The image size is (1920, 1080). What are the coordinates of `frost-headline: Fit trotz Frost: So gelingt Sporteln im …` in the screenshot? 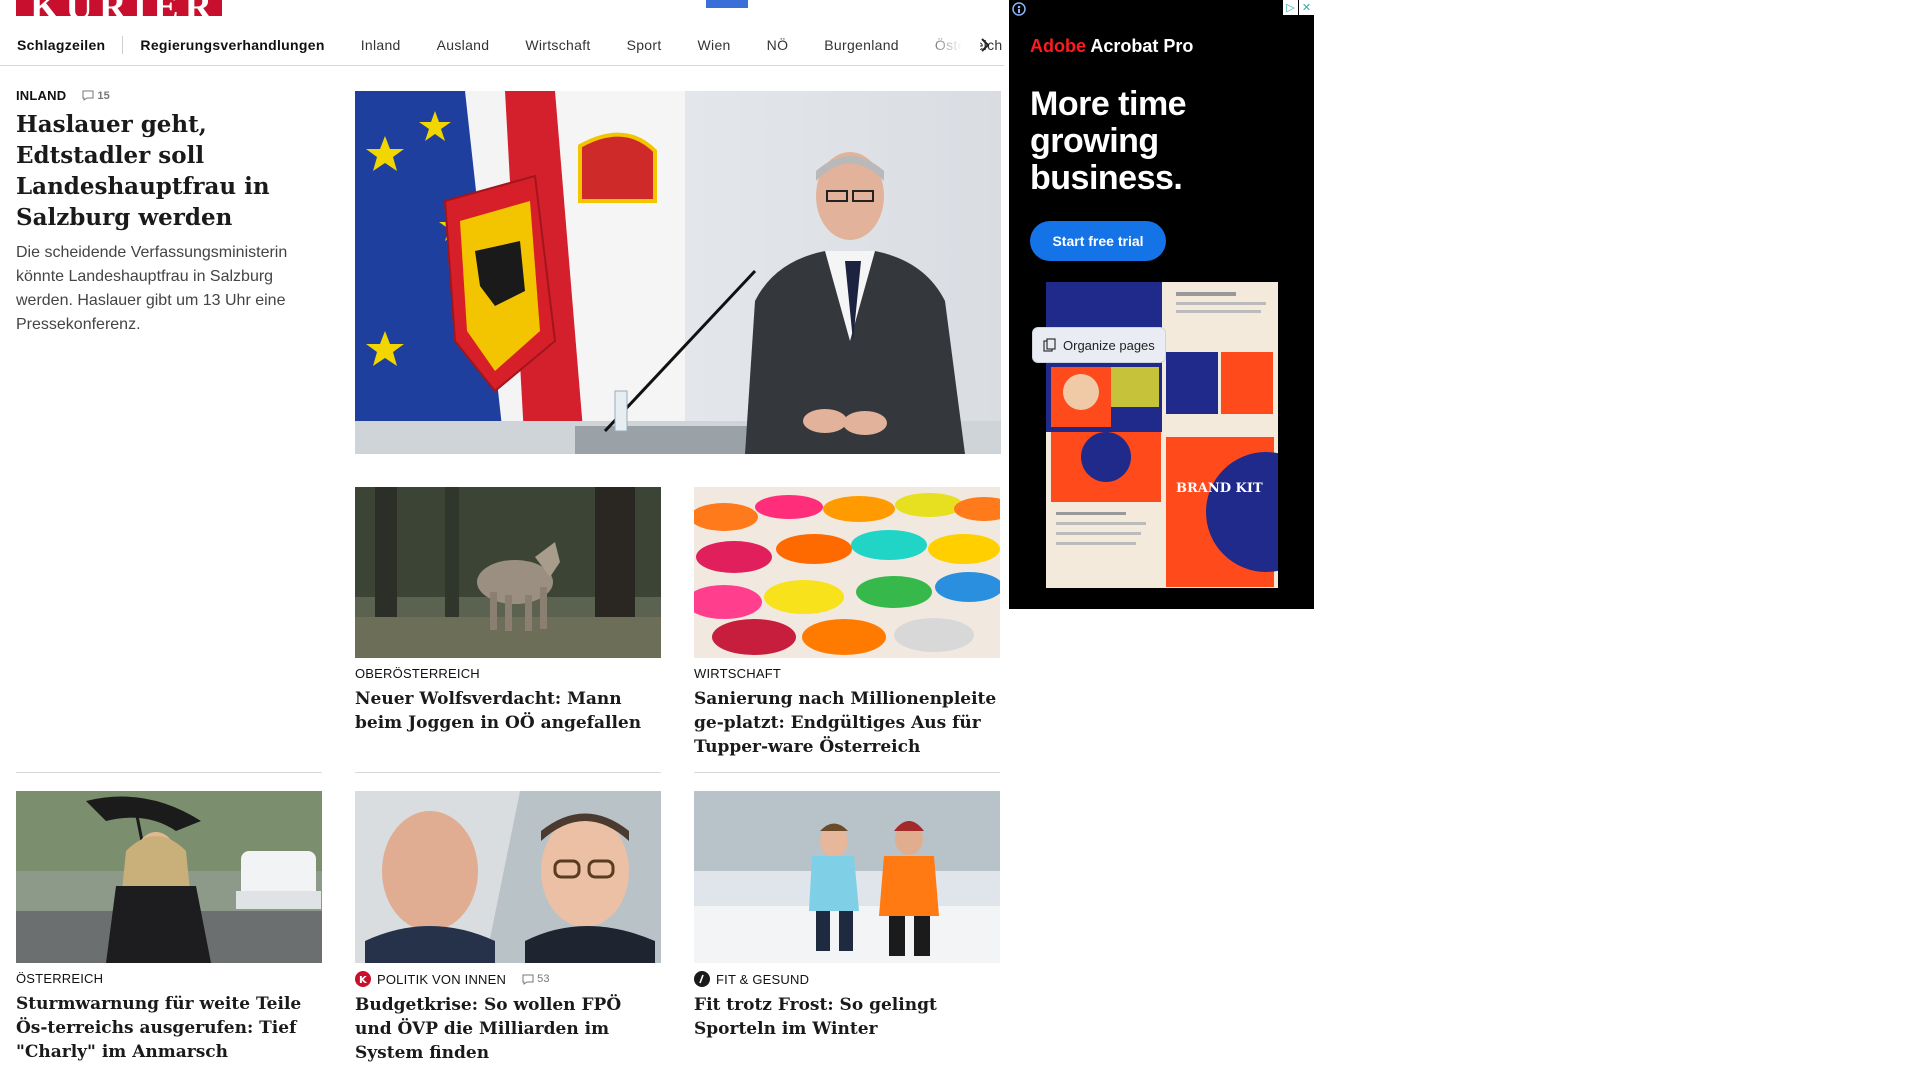 It's located at (846, 1017).